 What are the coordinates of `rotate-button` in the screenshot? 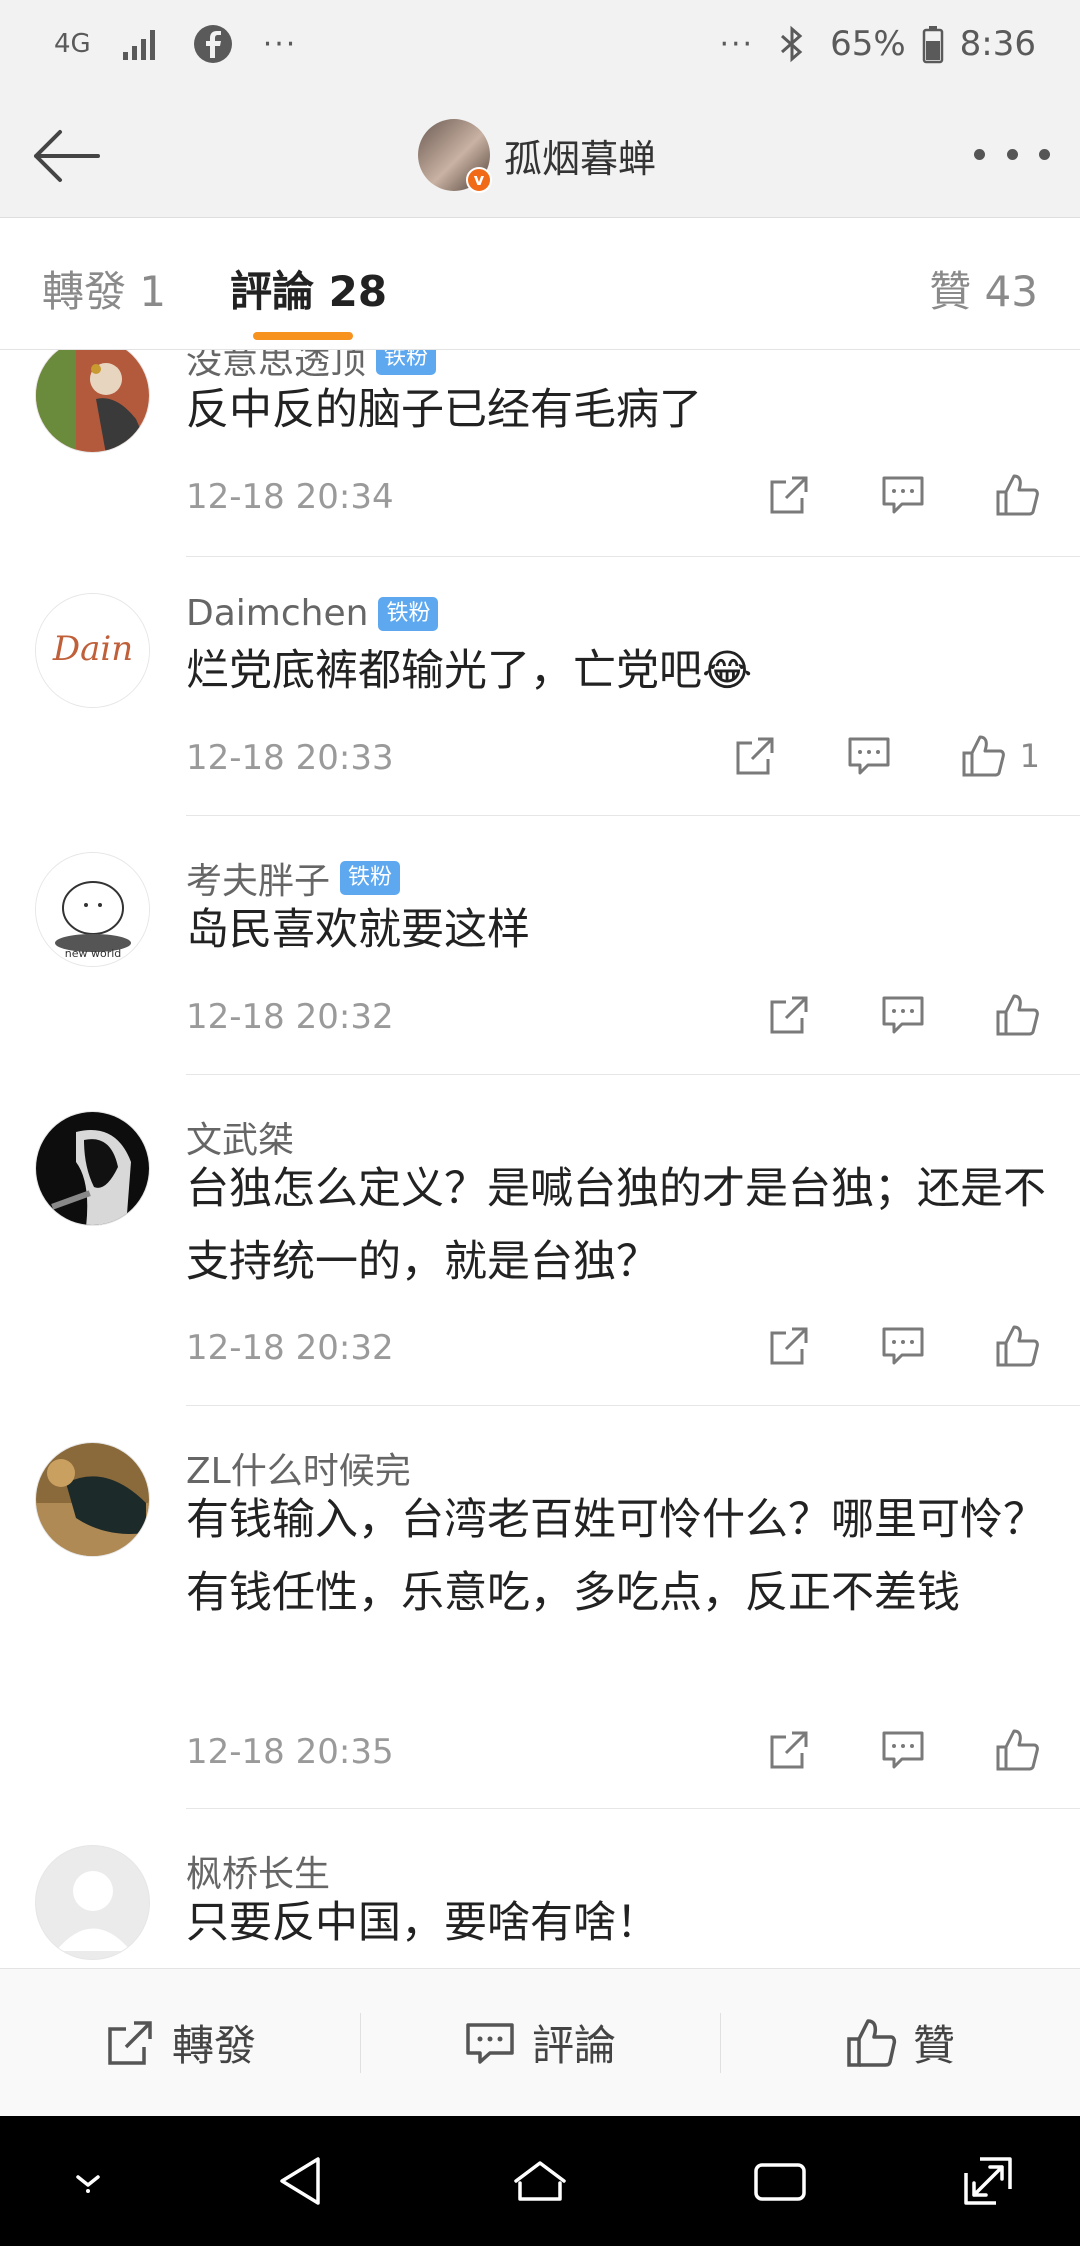 It's located at (988, 2181).